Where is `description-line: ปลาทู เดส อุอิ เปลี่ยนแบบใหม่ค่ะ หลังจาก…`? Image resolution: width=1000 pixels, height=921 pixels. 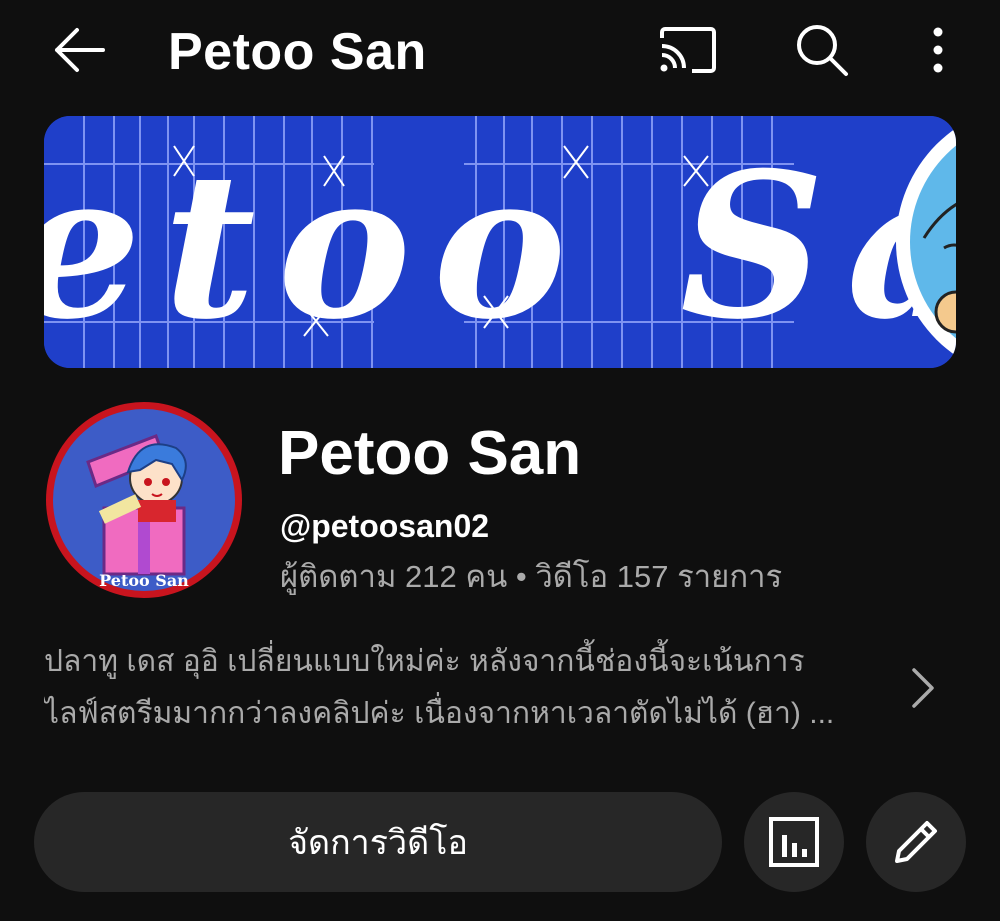
description-line: ปลาทู เดส อุอิ เปลี่ยนแบบใหม่ค่ะ หลังจาก… is located at coordinates (424, 661).